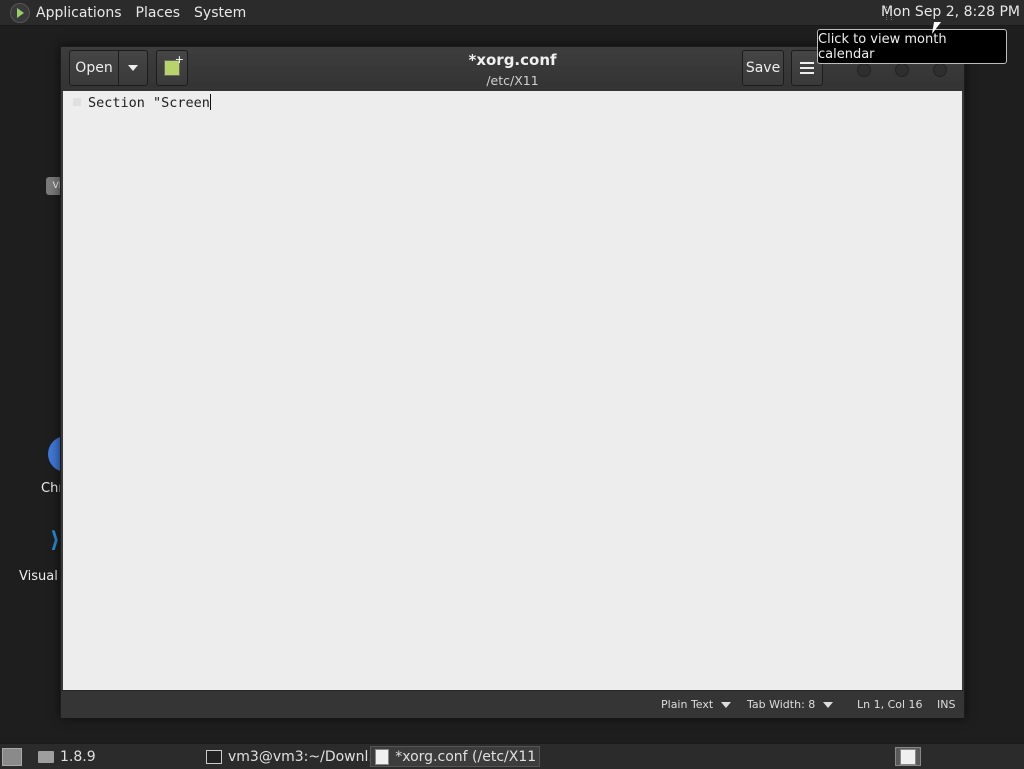  I want to click on maximize-button, so click(902, 70).